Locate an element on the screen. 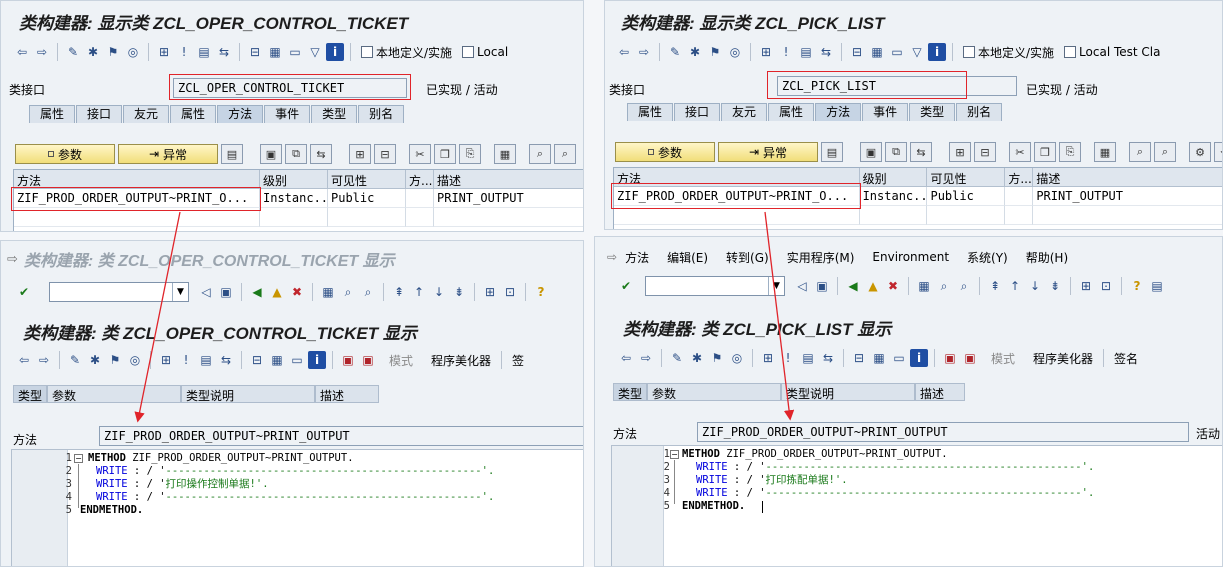  source-code-button: ▤ is located at coordinates (232, 154).